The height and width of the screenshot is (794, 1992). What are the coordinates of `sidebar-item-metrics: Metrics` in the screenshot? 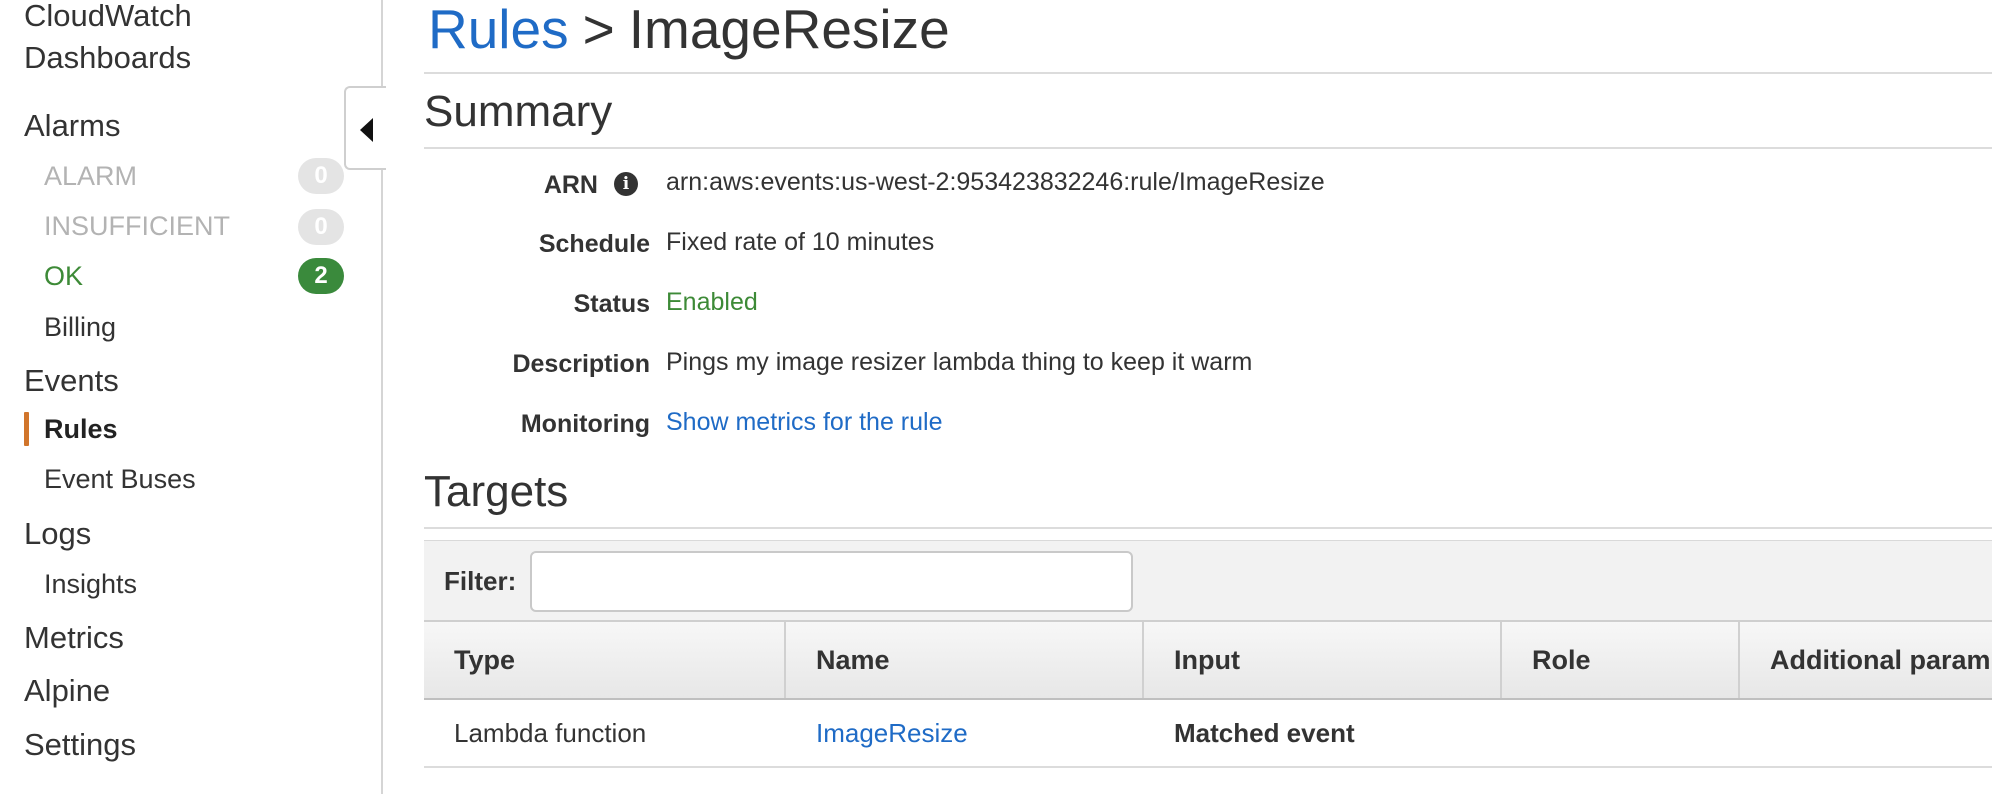 It's located at (74, 637).